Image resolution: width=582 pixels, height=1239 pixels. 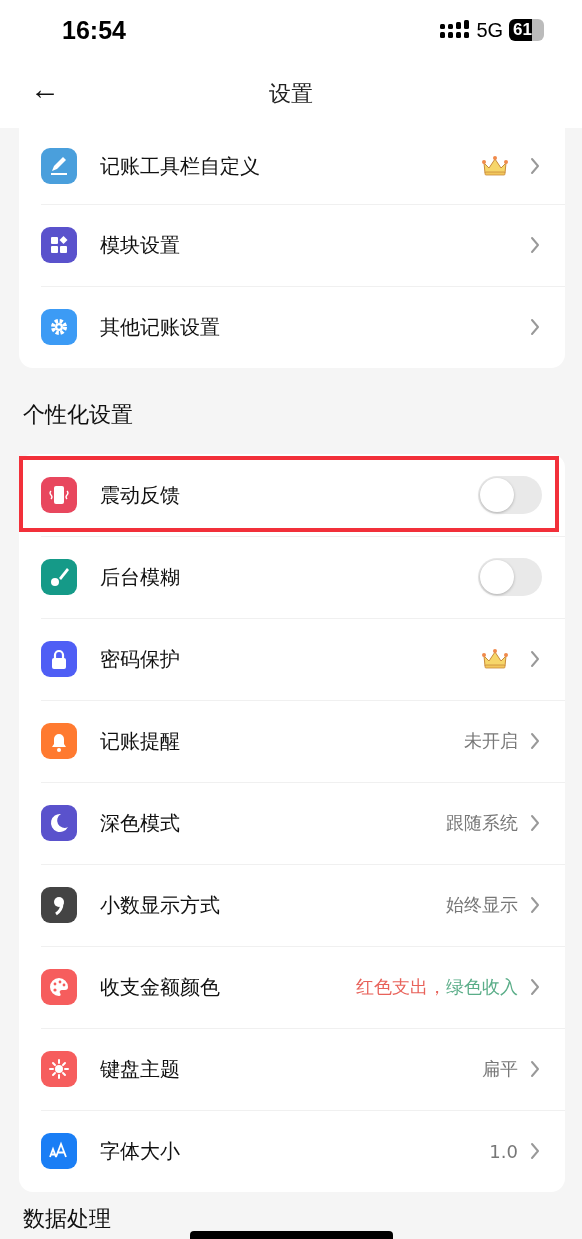 What do you see at coordinates (282, 741) in the screenshot?
I see `setting-label: 记账提醒` at bounding box center [282, 741].